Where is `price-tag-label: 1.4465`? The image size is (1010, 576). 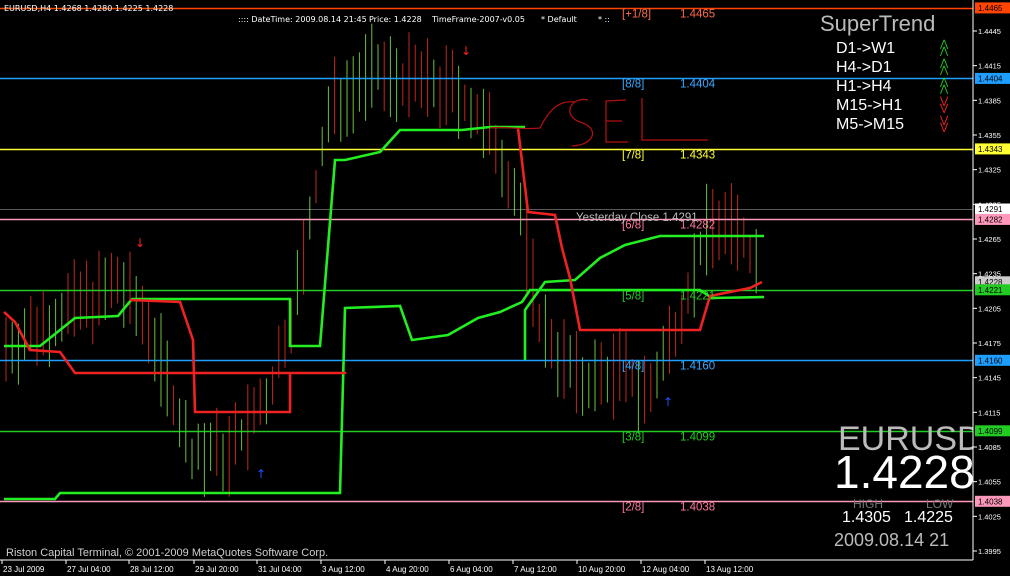
price-tag-label: 1.4465 is located at coordinates (990, 8).